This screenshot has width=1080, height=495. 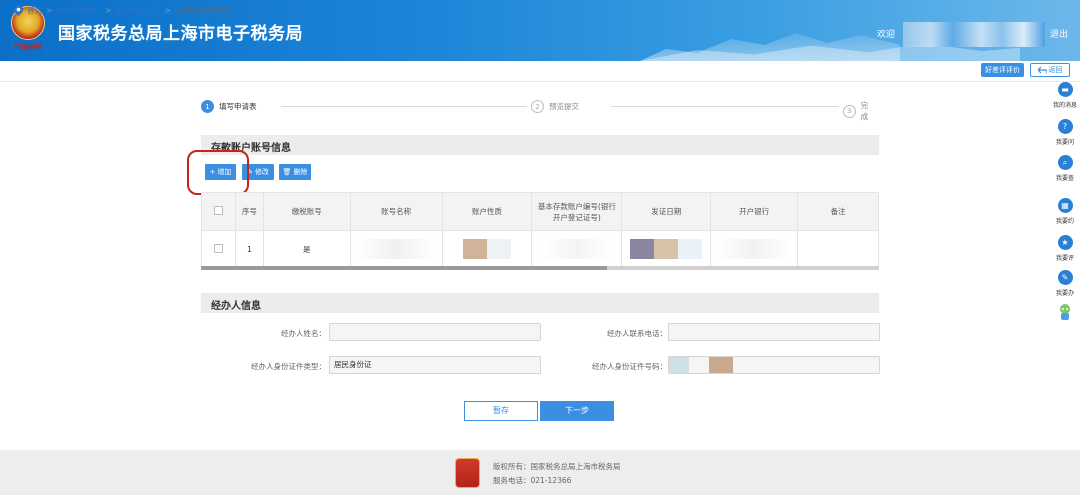 I want to click on row-index: 1, so click(x=249, y=249).